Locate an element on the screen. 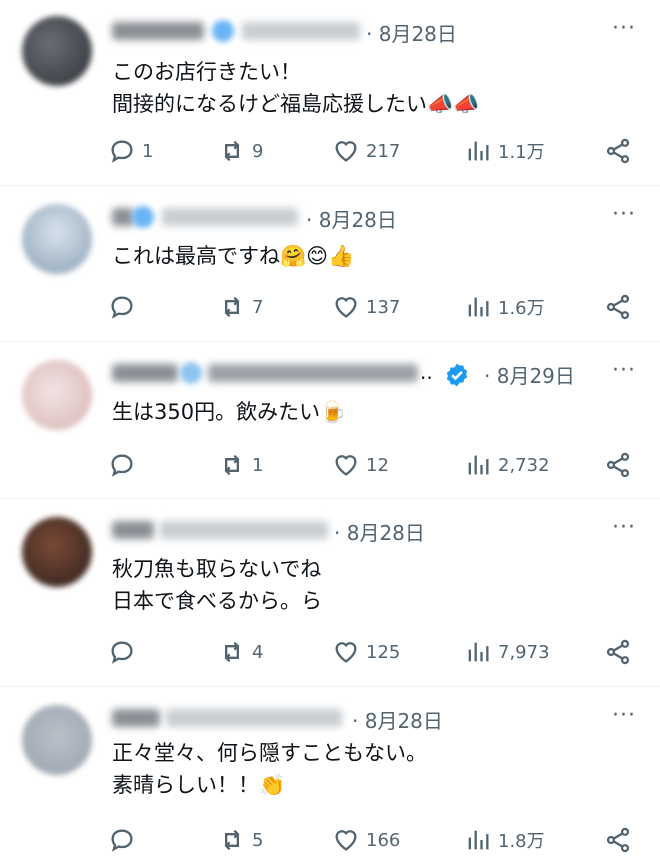 Image resolution: width=660 pixels, height=866 pixels. like-count: 125 is located at coordinates (383, 652).